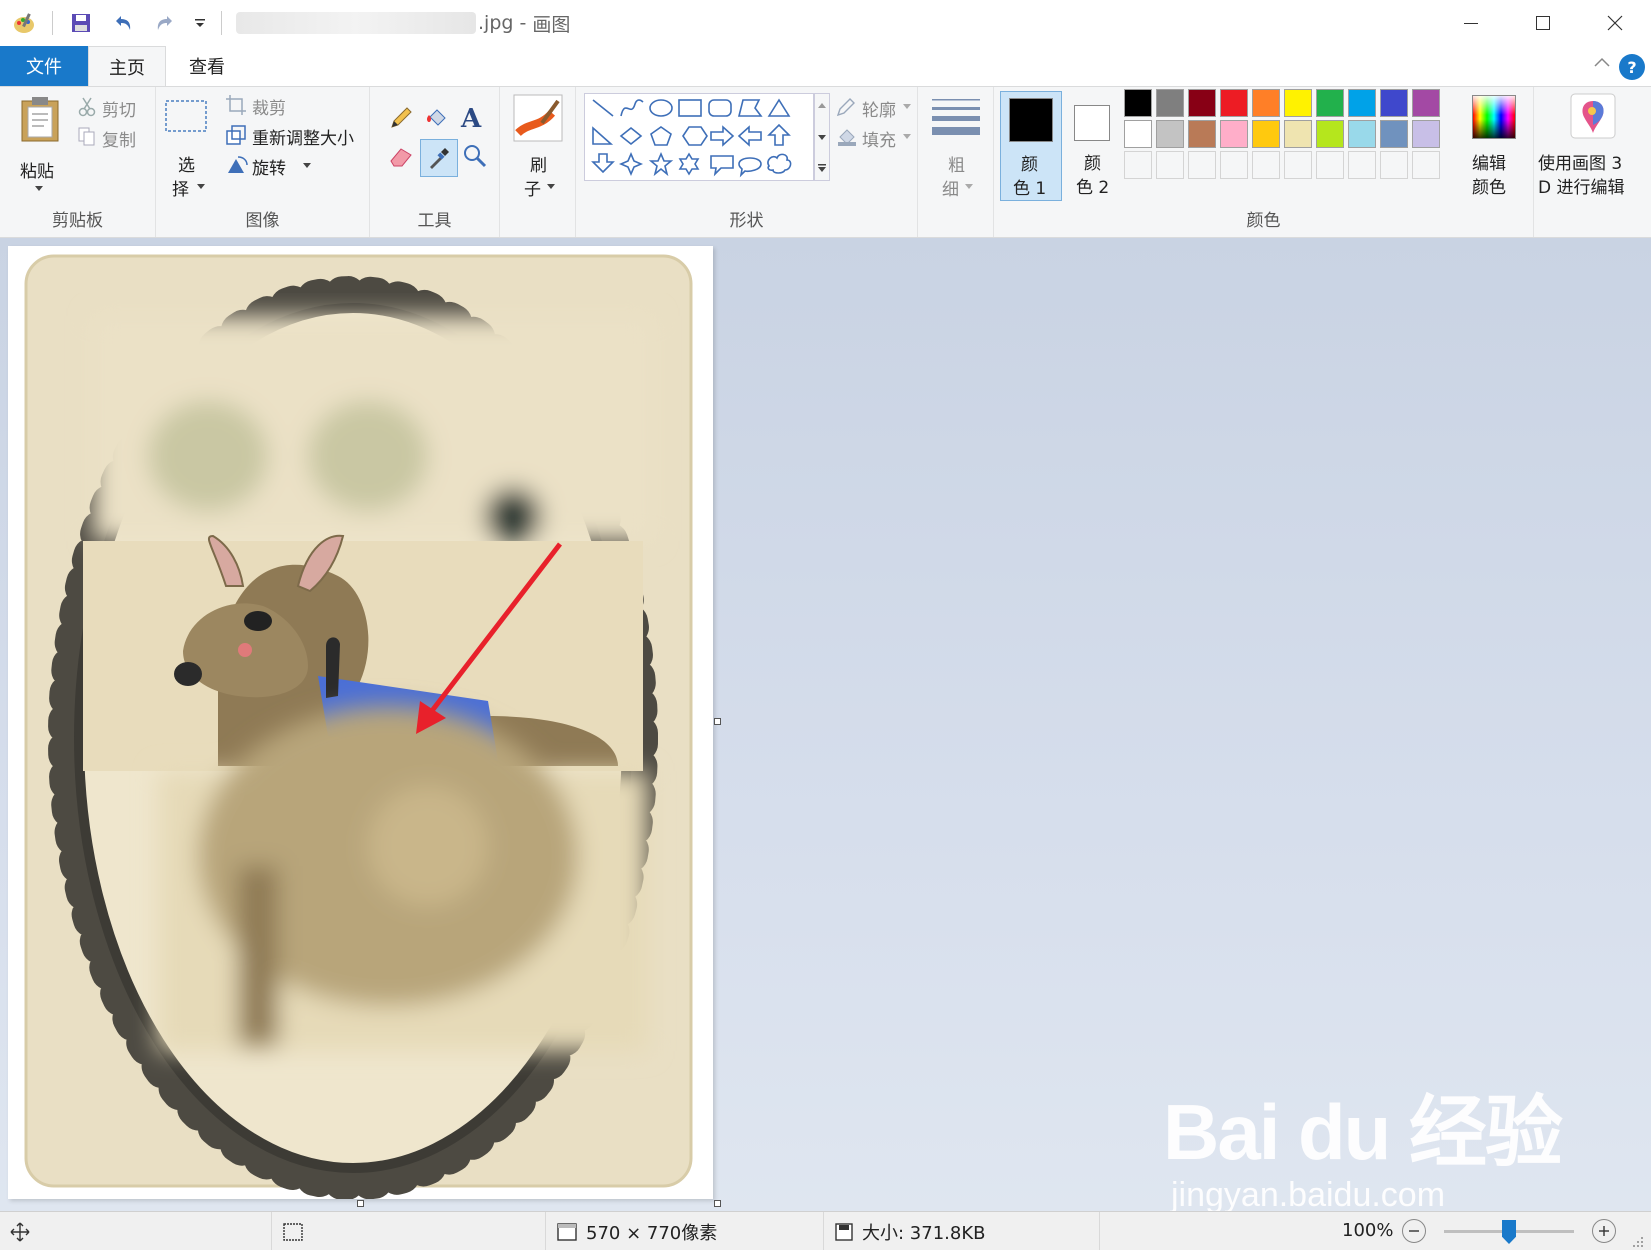  I want to click on resize-handle-corner, so click(717, 1203).